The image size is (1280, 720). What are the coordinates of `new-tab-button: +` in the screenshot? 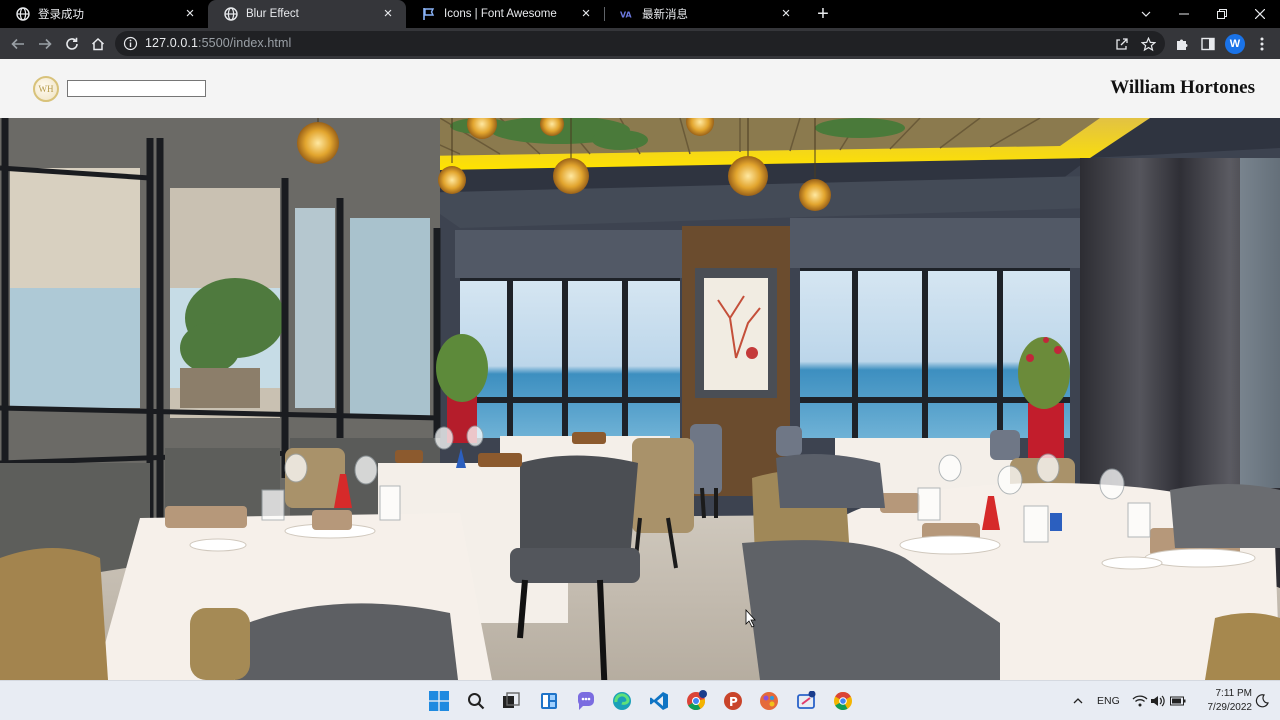 It's located at (823, 14).